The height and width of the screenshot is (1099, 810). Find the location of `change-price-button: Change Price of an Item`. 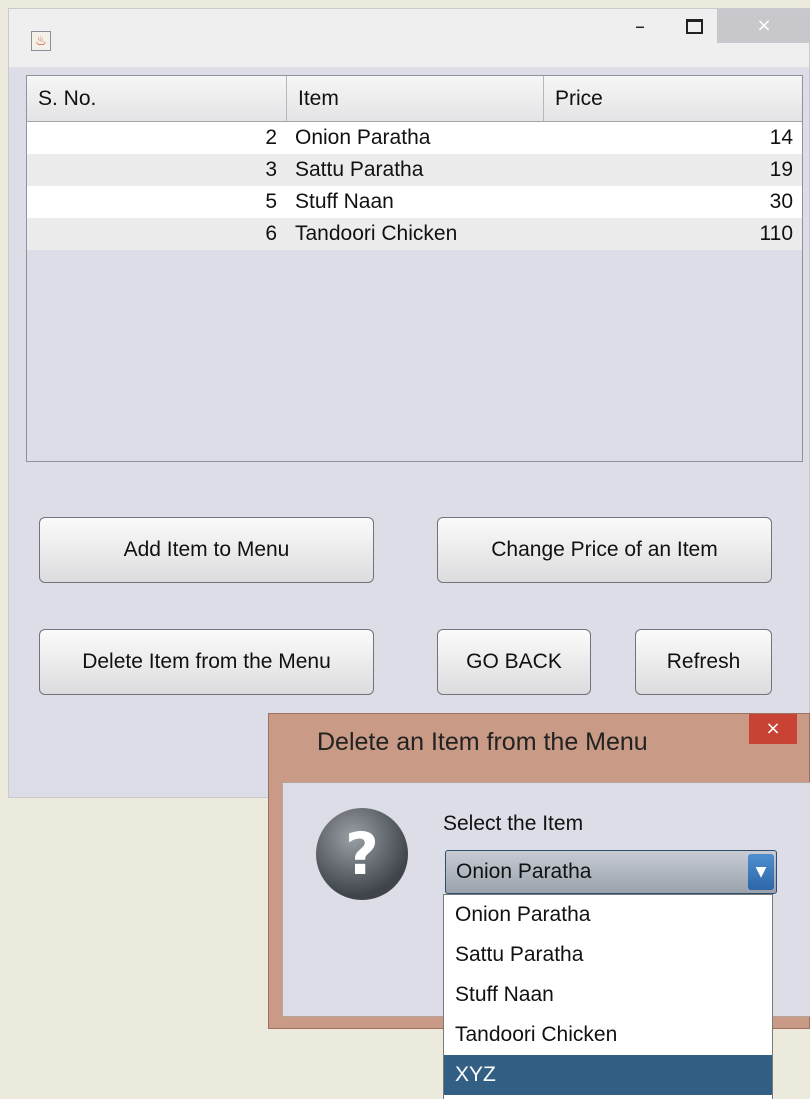

change-price-button: Change Price of an Item is located at coordinates (604, 550).